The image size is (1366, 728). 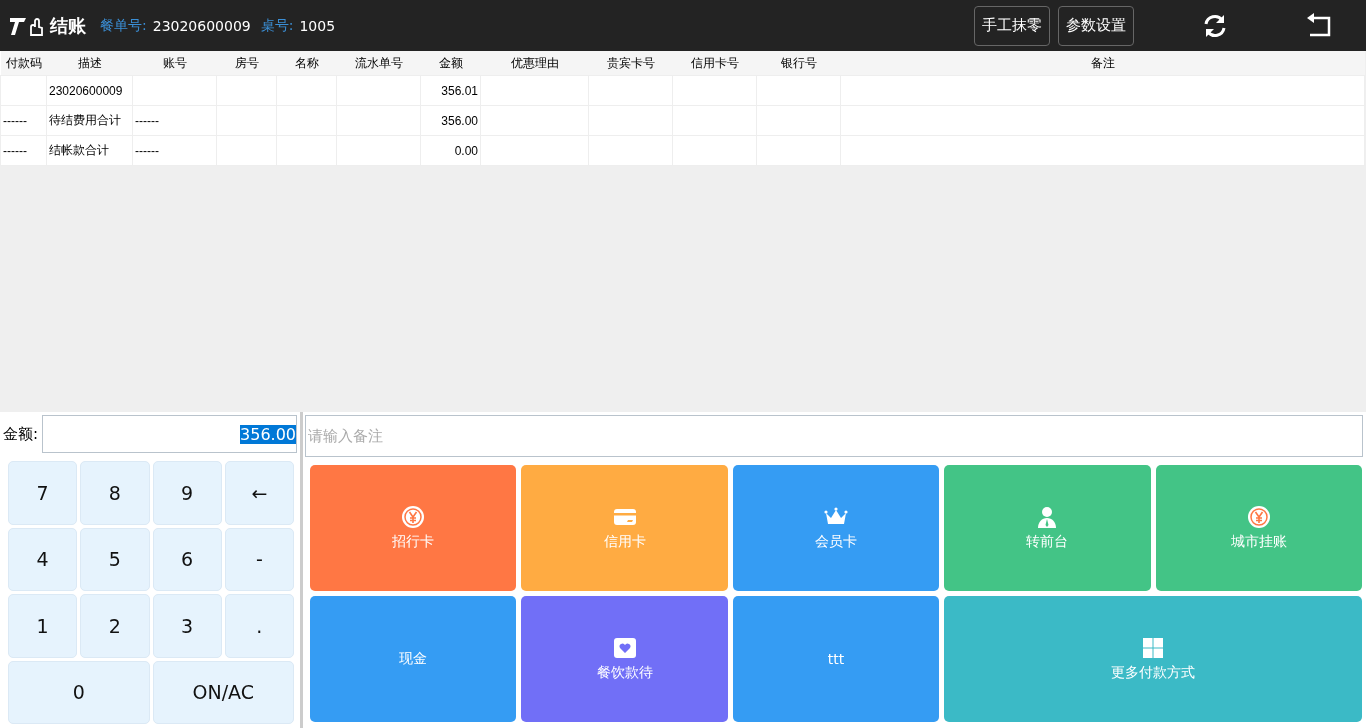 I want to click on order-label: 餐单号:, so click(x=123, y=25).